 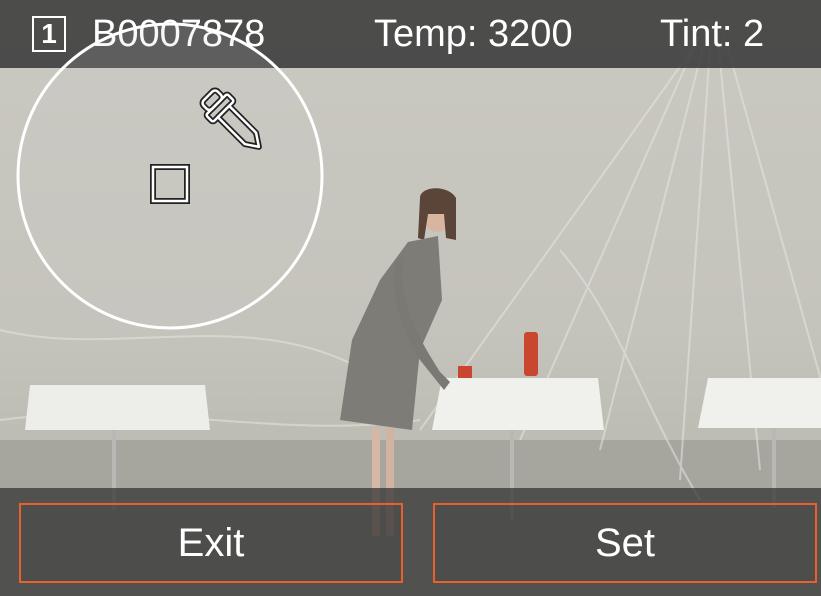 What do you see at coordinates (49, 34) in the screenshot?
I see `frame-number-badge: 1` at bounding box center [49, 34].